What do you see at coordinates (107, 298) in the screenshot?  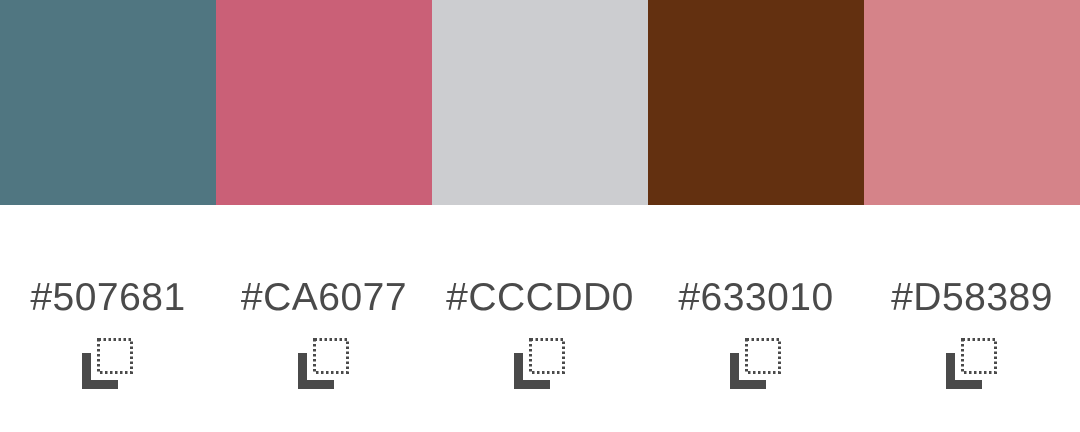 I see `hex-code-label: #507681` at bounding box center [107, 298].